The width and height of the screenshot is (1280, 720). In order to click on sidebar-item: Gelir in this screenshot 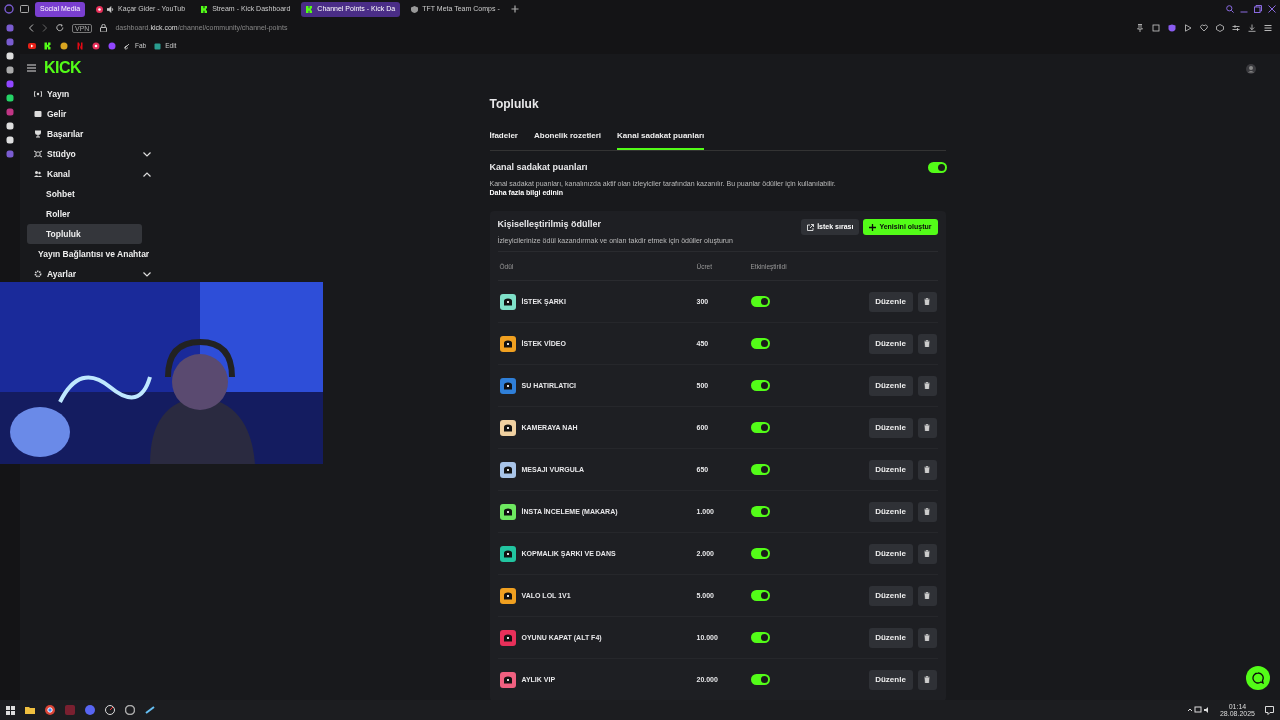, I will do `click(88, 114)`.